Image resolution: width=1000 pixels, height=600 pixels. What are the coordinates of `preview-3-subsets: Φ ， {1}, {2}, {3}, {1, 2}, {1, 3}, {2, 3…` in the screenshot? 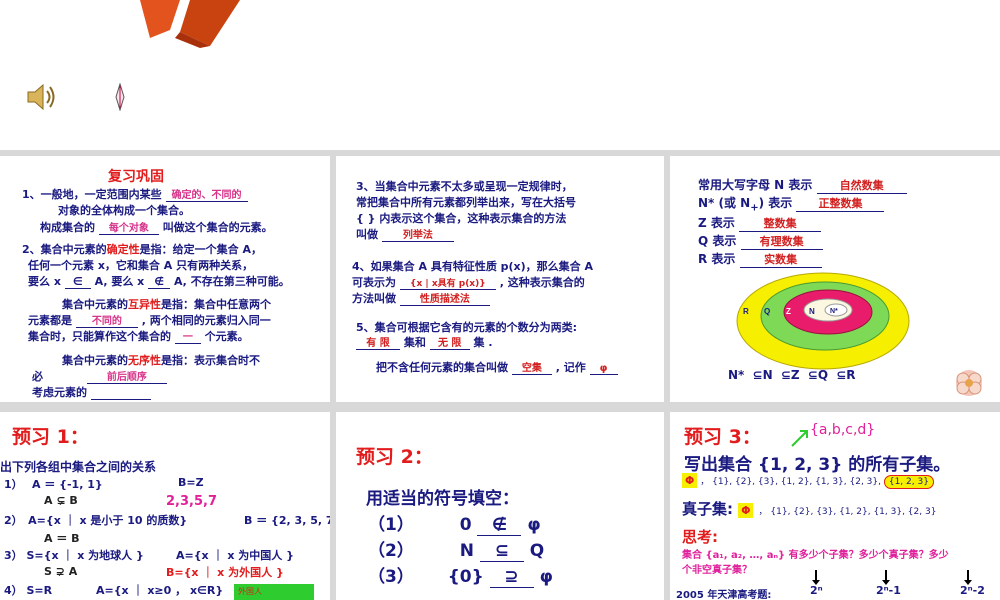 It's located at (808, 481).